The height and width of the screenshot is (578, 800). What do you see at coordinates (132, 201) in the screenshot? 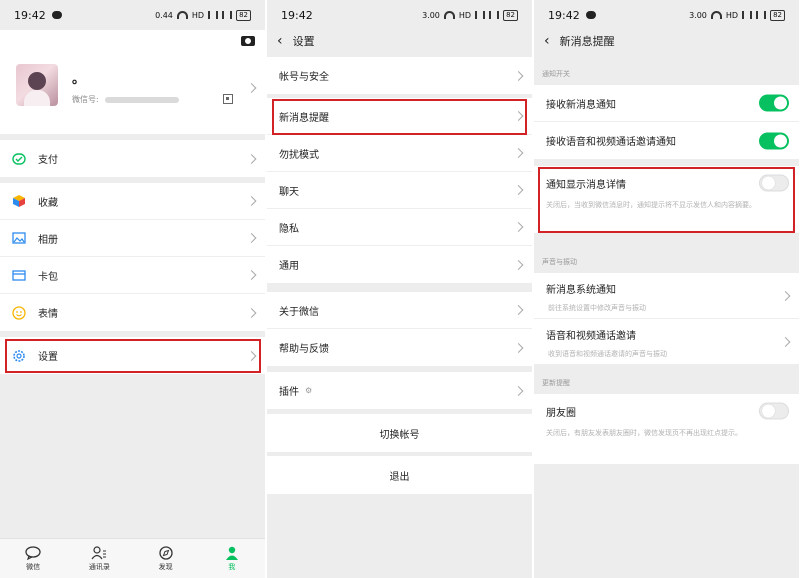
I see `menu-item-favorites: 收藏` at bounding box center [132, 201].